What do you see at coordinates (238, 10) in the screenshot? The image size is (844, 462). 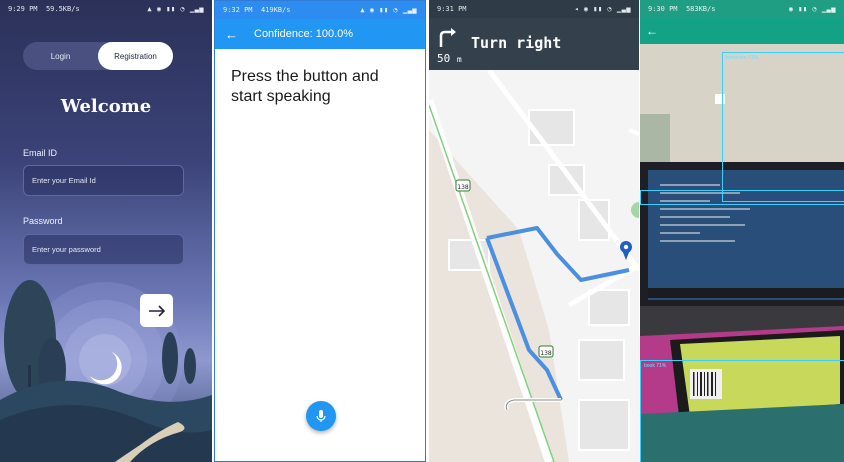 I see `status-time: 9:32 PM` at bounding box center [238, 10].